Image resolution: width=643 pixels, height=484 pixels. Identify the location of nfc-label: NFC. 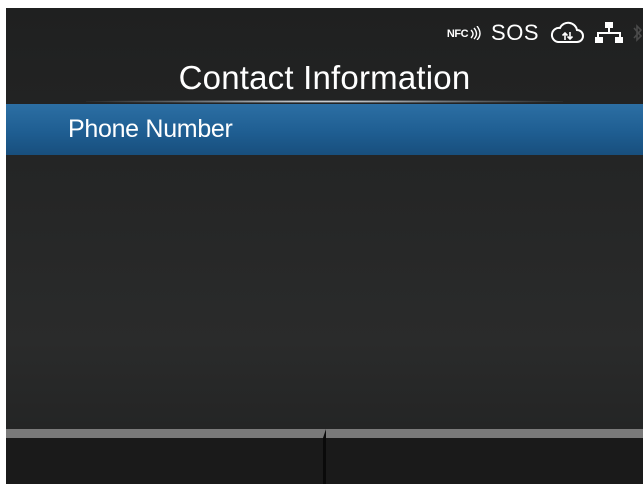
(457, 34).